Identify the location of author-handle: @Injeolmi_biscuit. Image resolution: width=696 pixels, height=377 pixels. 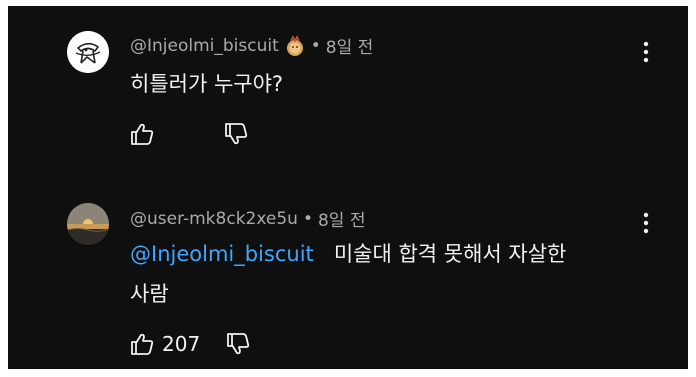
(204, 46).